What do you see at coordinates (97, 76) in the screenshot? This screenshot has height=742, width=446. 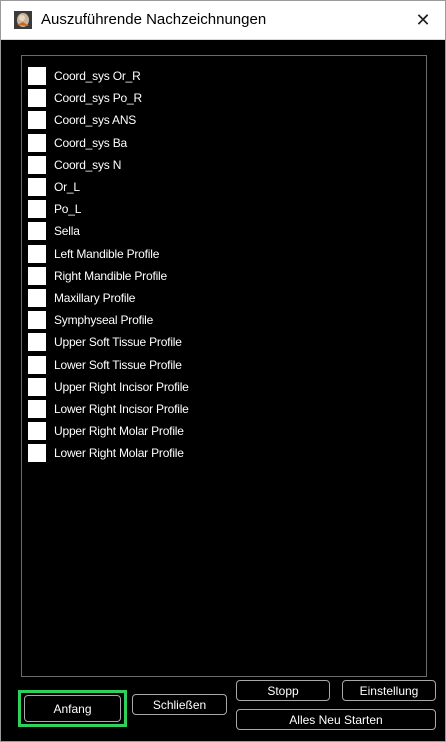 I see `list-item-label: Coord_sys Or_R` at bounding box center [97, 76].